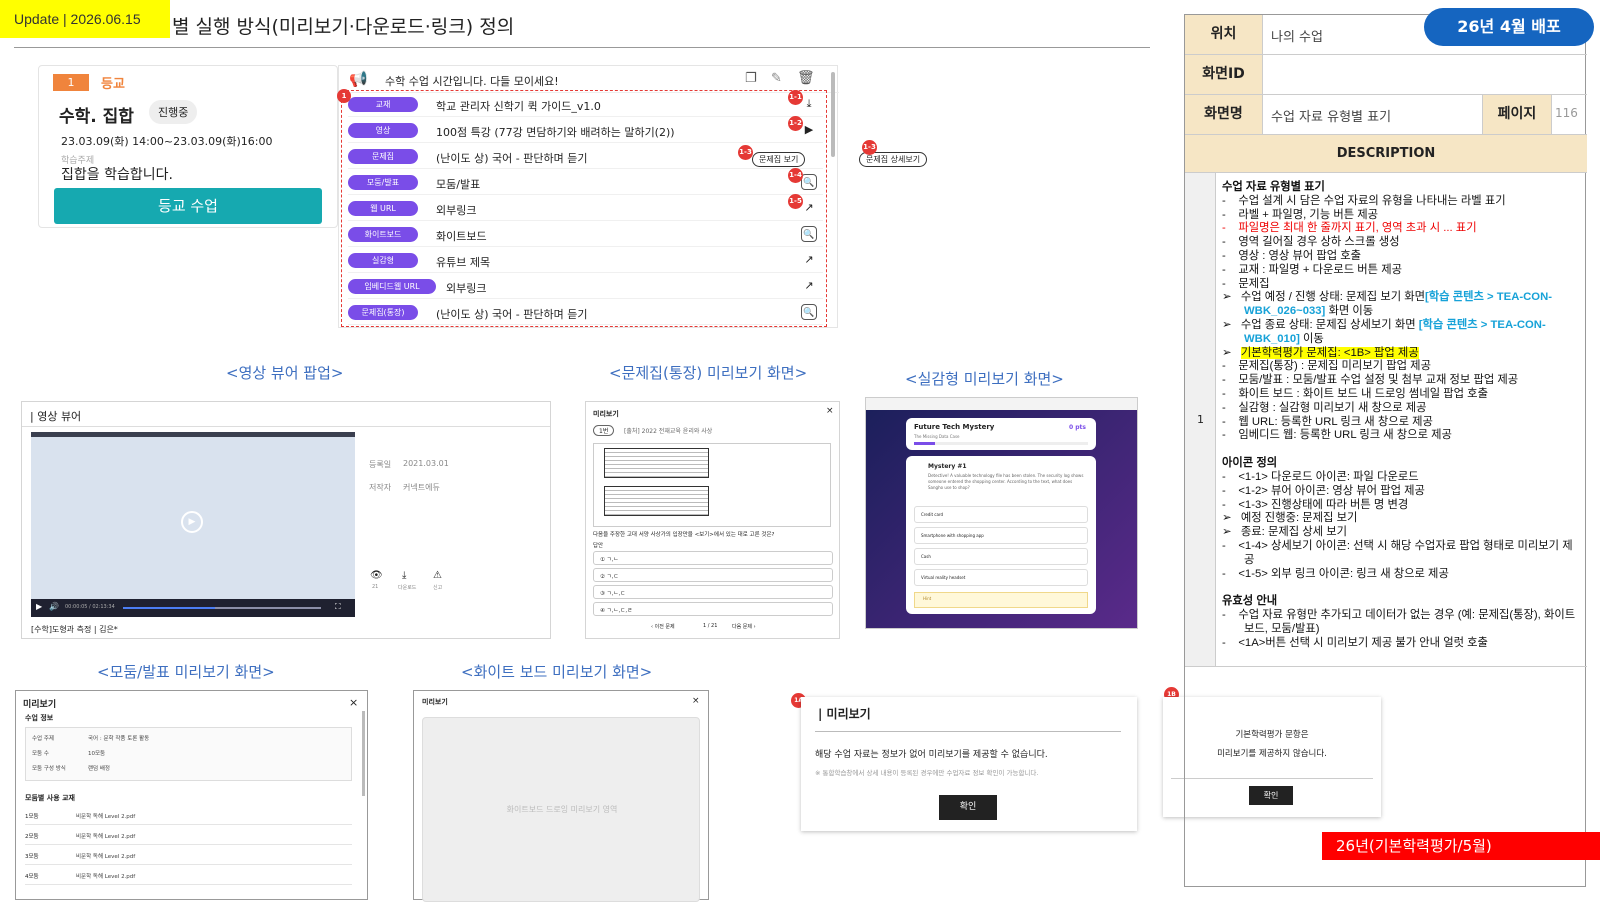 The height and width of the screenshot is (902, 1600). What do you see at coordinates (779, 159) in the screenshot?
I see `quiz-view-button: 문제집 보기` at bounding box center [779, 159].